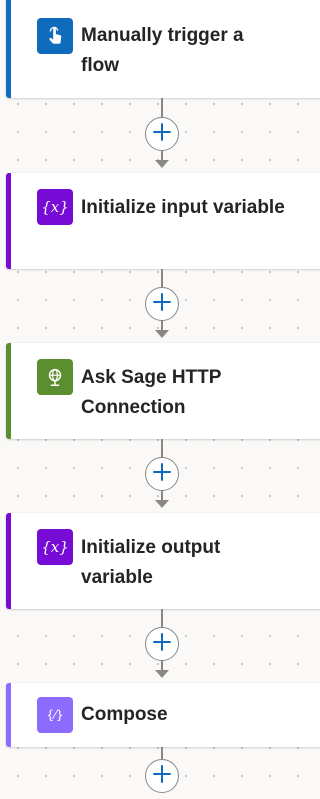  I want to click on compose-icon: {⁄}, so click(55, 715).